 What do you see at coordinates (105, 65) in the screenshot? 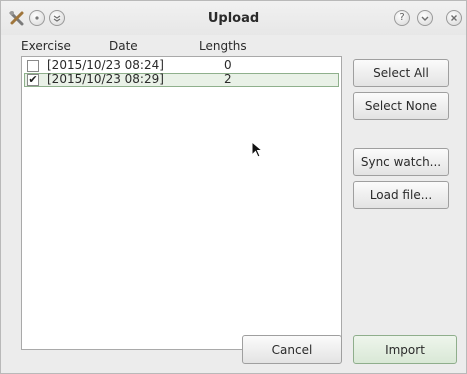
I see `row-date: [2015/10/23 08:24]` at bounding box center [105, 65].